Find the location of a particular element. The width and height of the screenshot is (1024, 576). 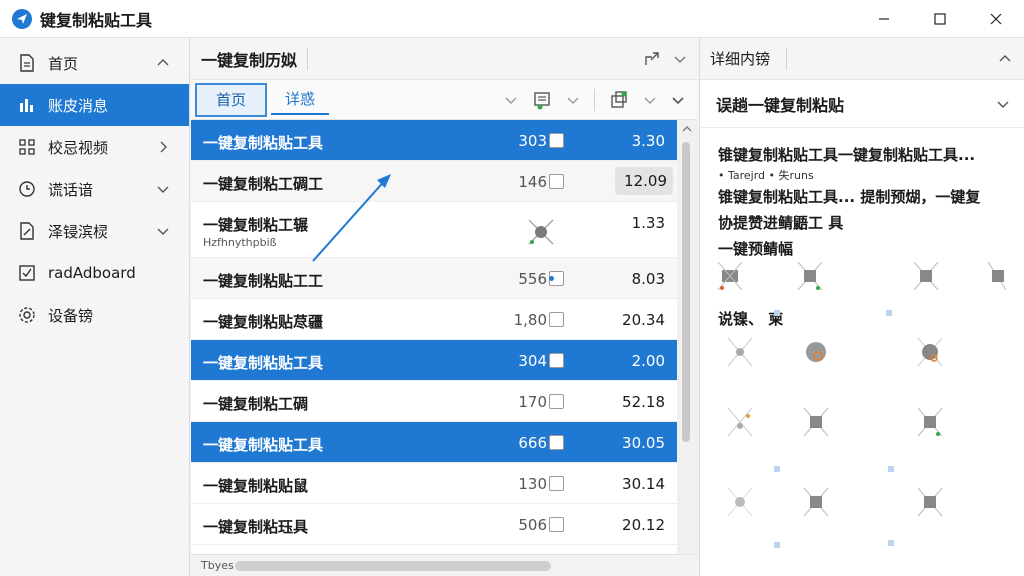

history-toolbar: 首页 详惑 is located at coordinates (444, 100).